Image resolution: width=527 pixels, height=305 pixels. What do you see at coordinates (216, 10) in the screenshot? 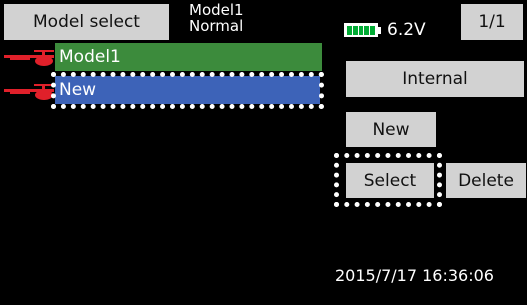
I see `current-model-name: Model1` at bounding box center [216, 10].